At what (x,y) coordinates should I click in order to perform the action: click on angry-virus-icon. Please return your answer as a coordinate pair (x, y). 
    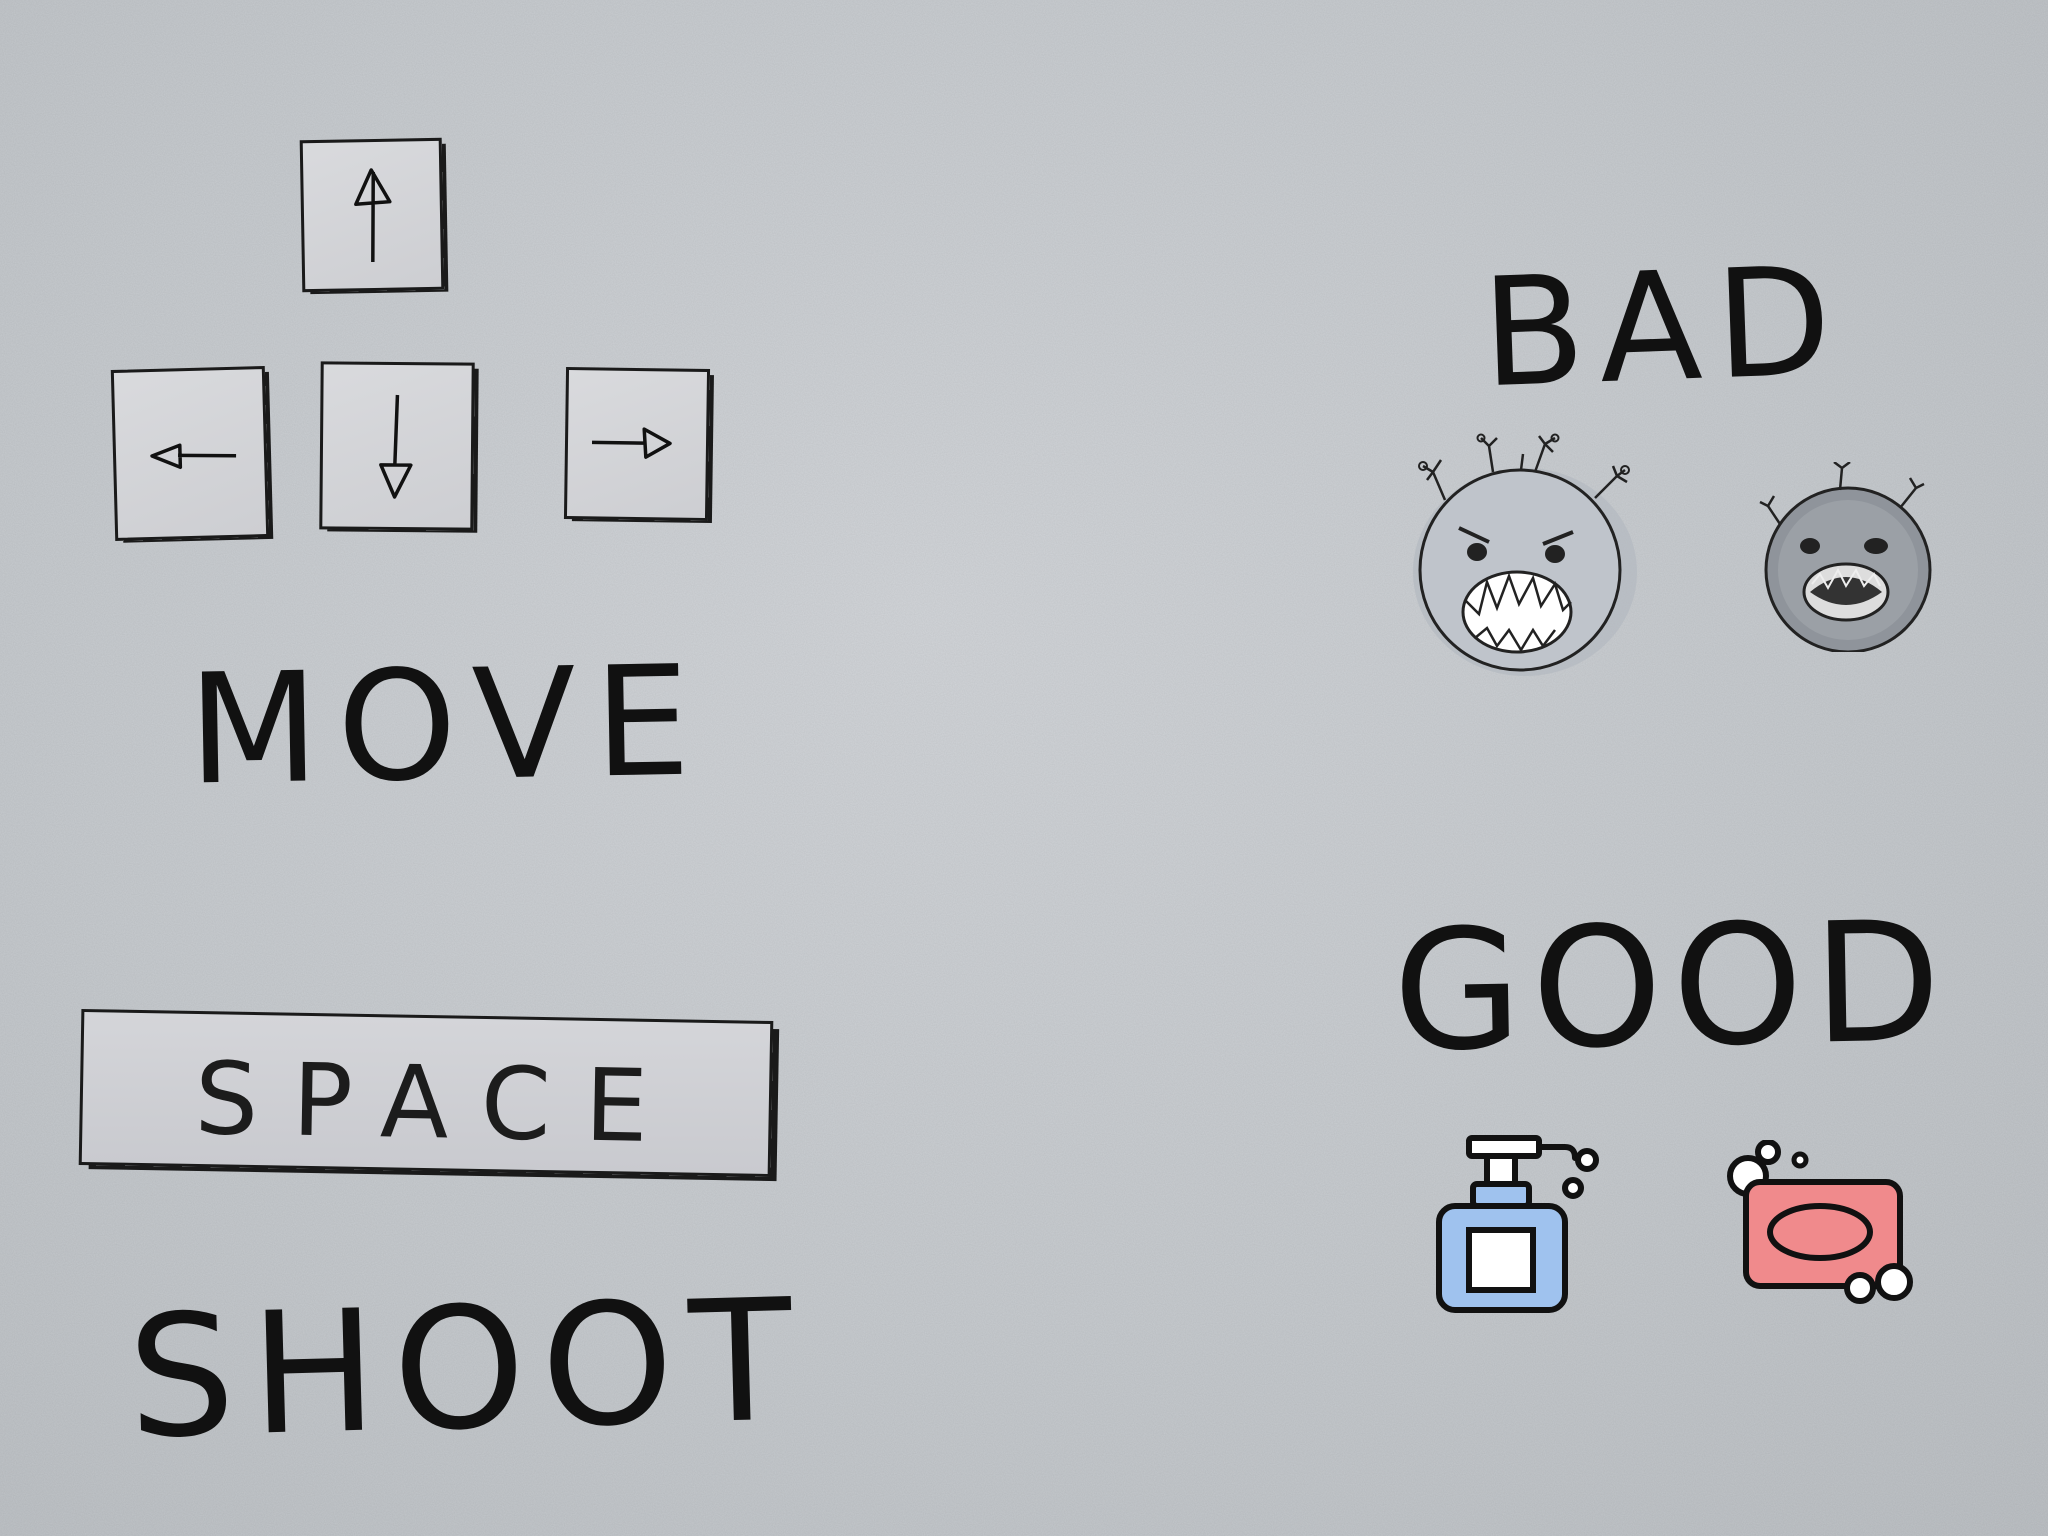
    Looking at the image, I should click on (1525, 554).